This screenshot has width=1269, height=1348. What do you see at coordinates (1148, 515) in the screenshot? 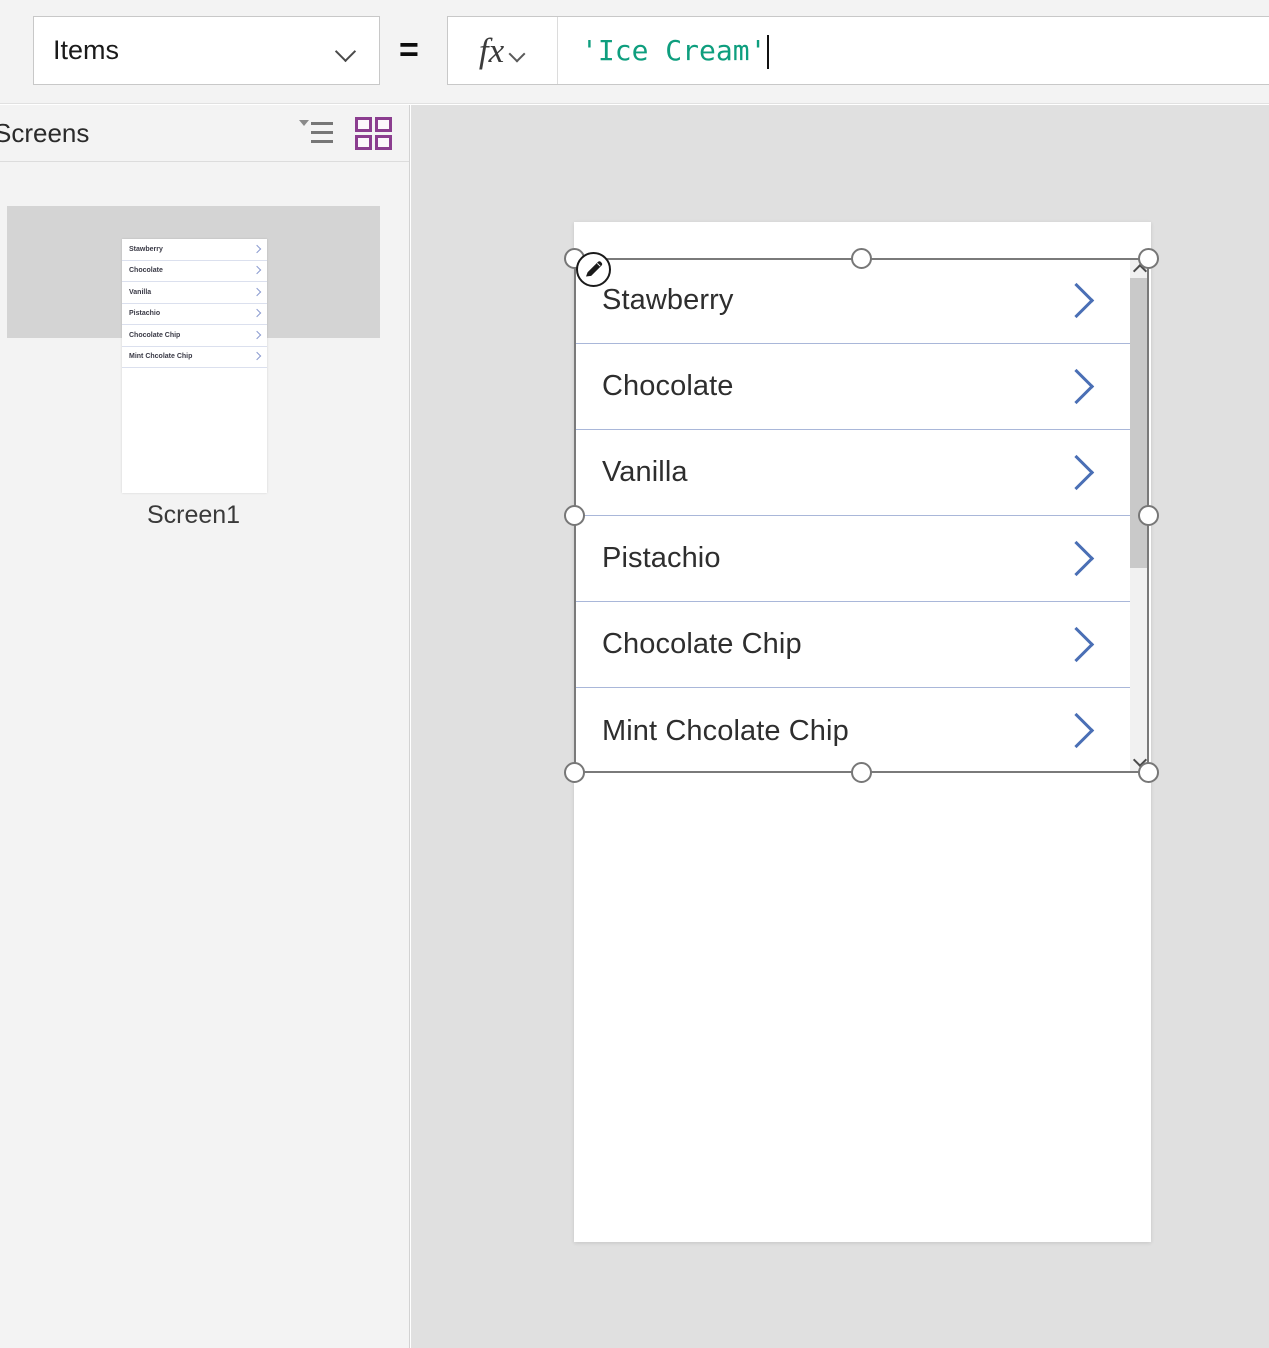
I see `resize-handle-middle-right` at bounding box center [1148, 515].